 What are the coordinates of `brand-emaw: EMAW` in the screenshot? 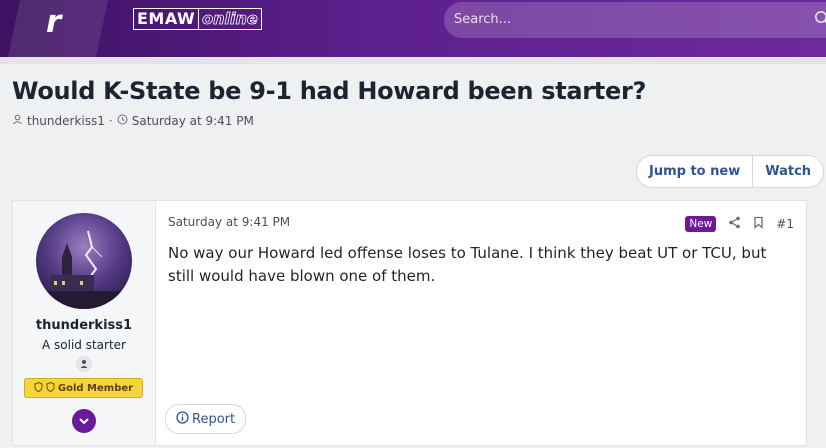 It's located at (166, 19).